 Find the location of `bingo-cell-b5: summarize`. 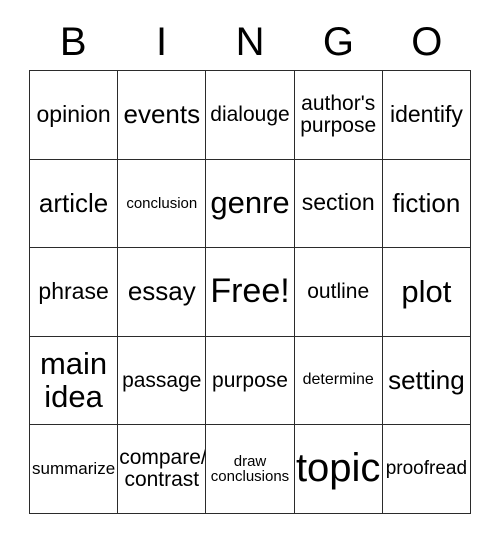

bingo-cell-b5: summarize is located at coordinates (74, 469).